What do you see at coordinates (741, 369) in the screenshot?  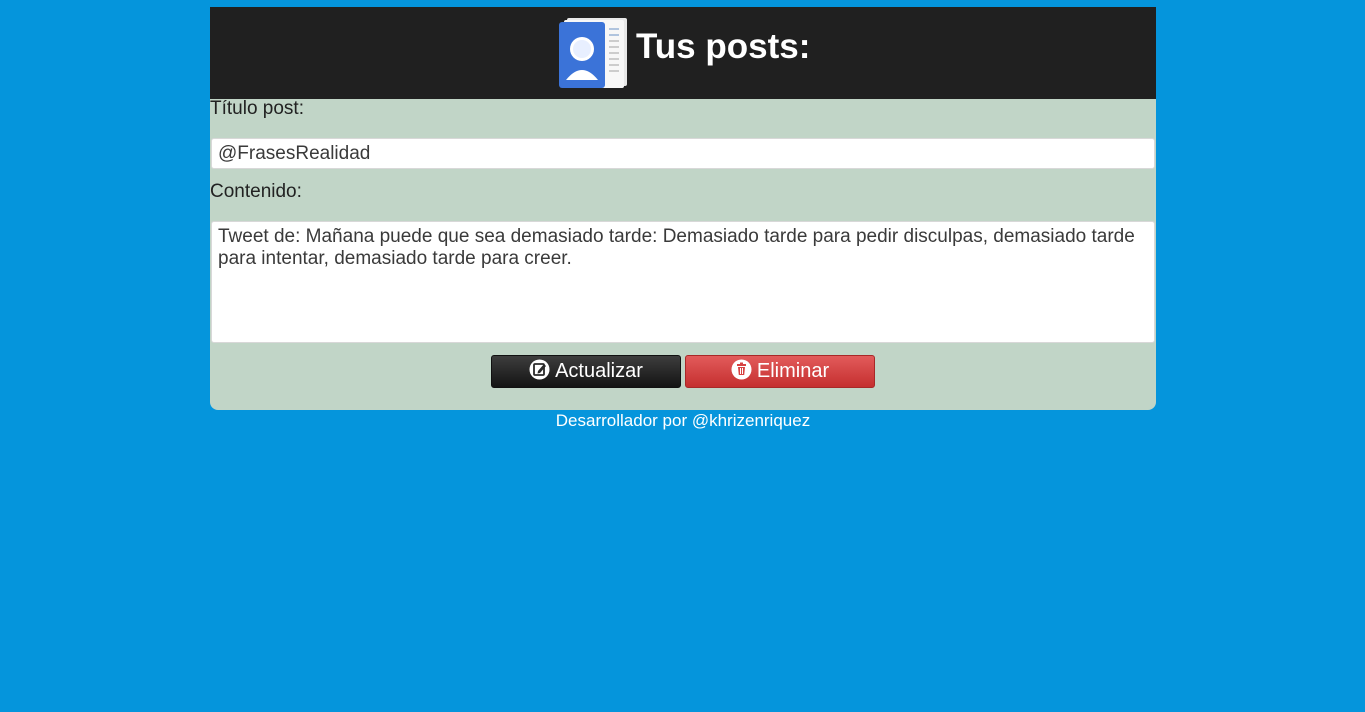 I see `trash-icon` at bounding box center [741, 369].